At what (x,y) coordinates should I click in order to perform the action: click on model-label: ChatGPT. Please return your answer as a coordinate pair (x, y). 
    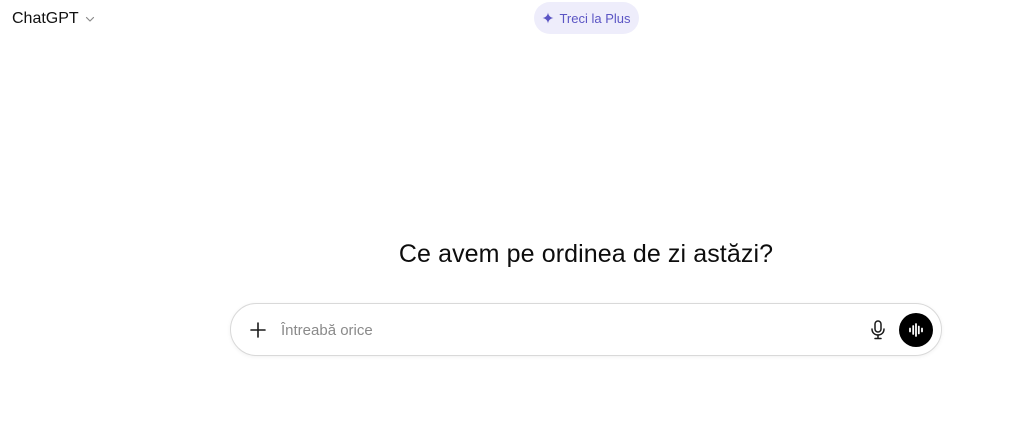
    Looking at the image, I should click on (45, 18).